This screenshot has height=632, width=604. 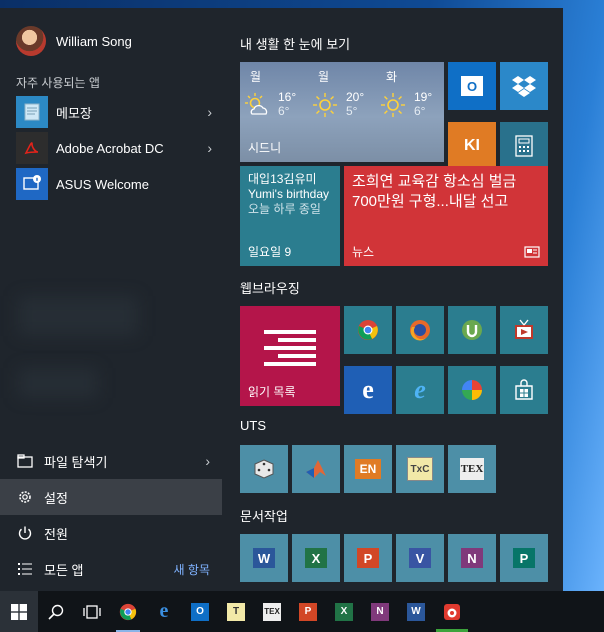 I want to click on outlook-icon: O, so click(x=200, y=611).